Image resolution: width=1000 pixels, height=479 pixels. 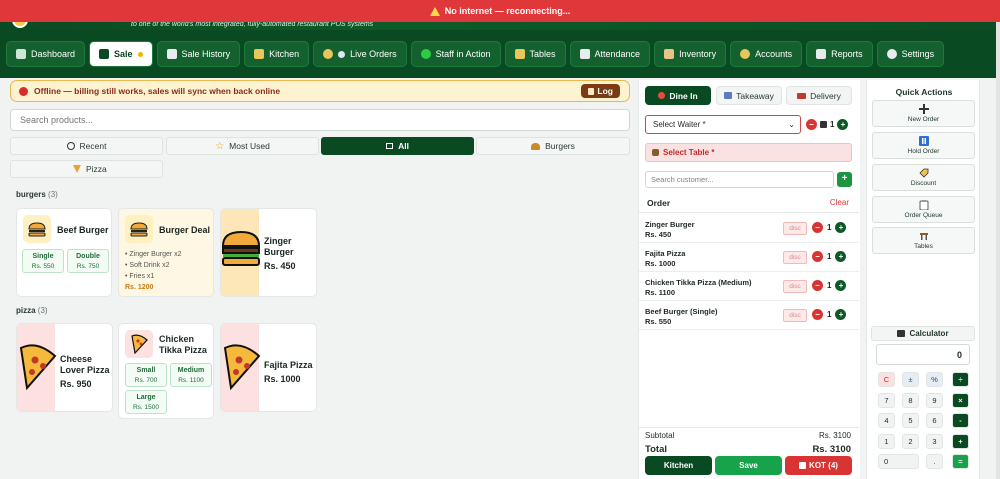 I want to click on tab-dine-in: Dine In, so click(x=678, y=95).